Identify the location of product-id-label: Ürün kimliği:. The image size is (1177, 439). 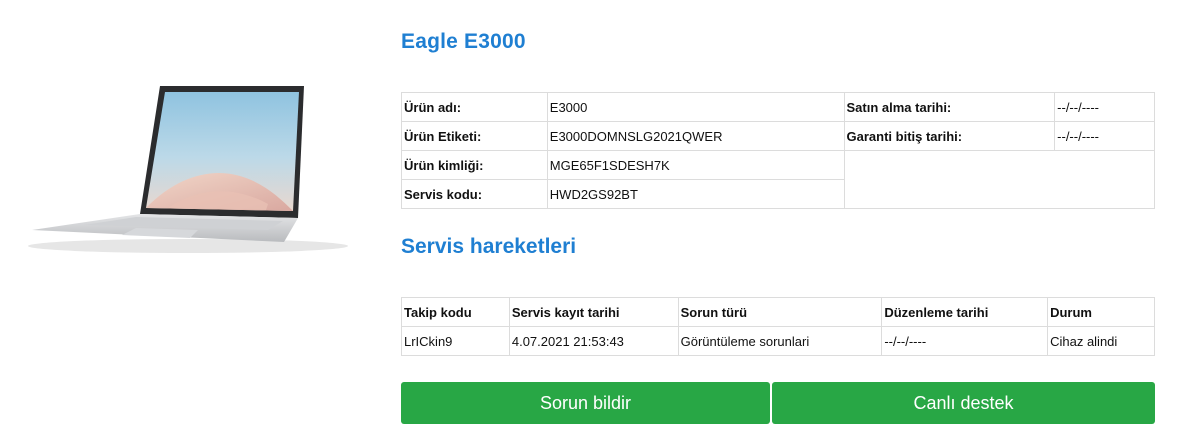
(474, 165).